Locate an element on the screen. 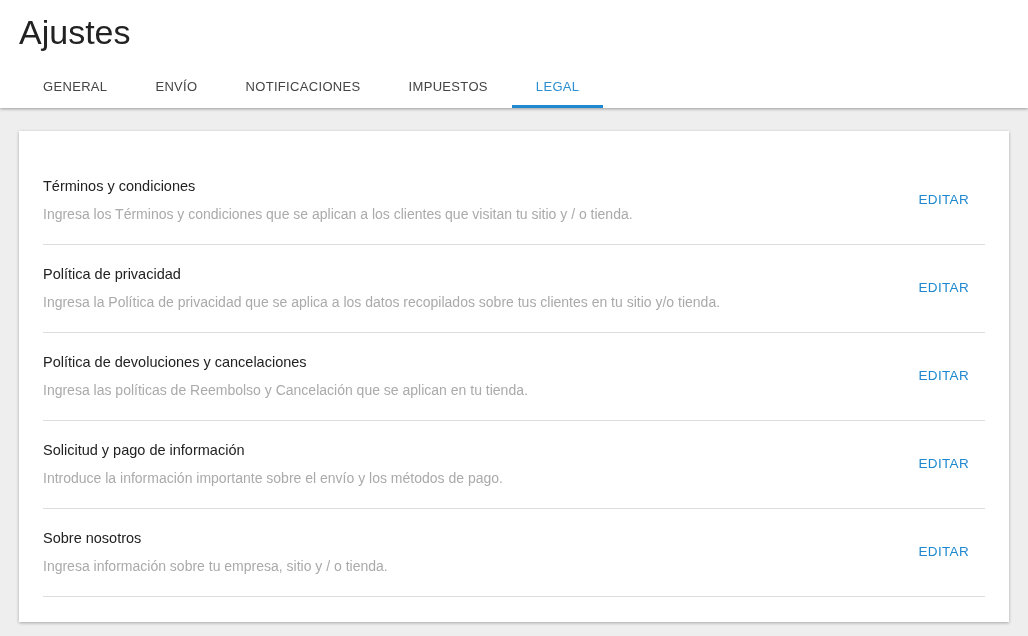 The image size is (1028, 636). page-title: Ajustes is located at coordinates (75, 32).